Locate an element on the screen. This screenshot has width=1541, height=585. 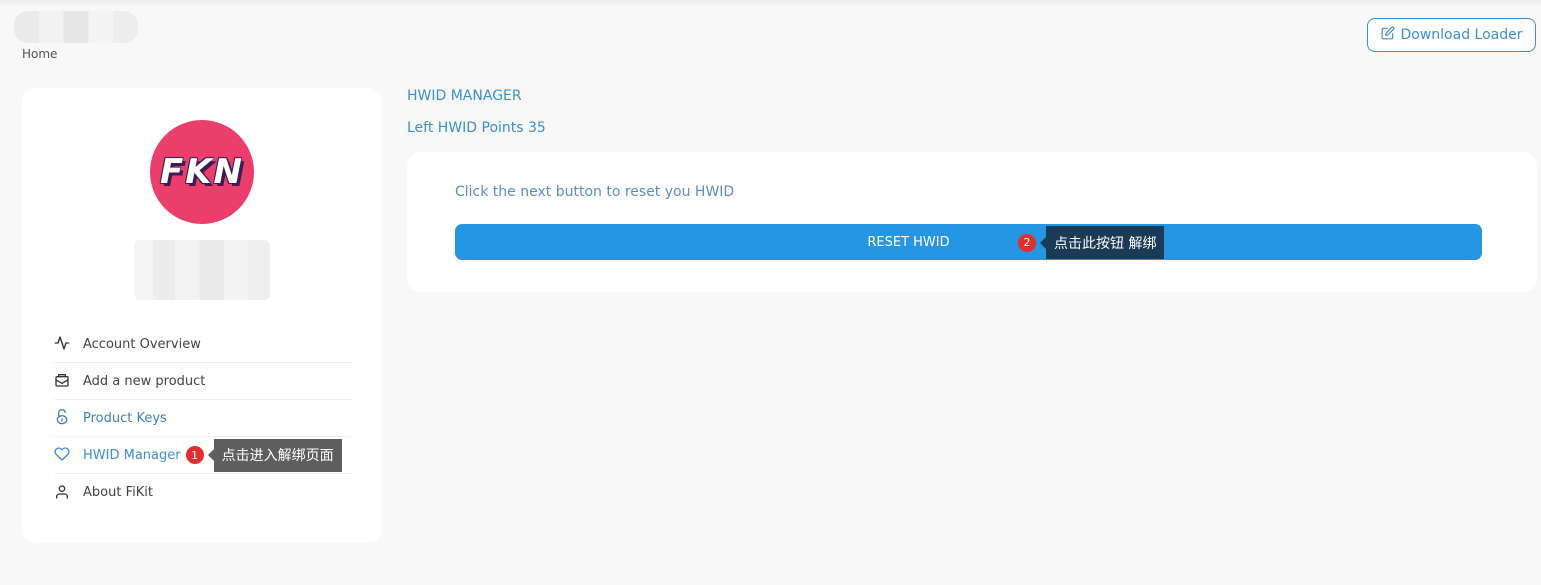
annotation-badge: 2 is located at coordinates (1027, 242).